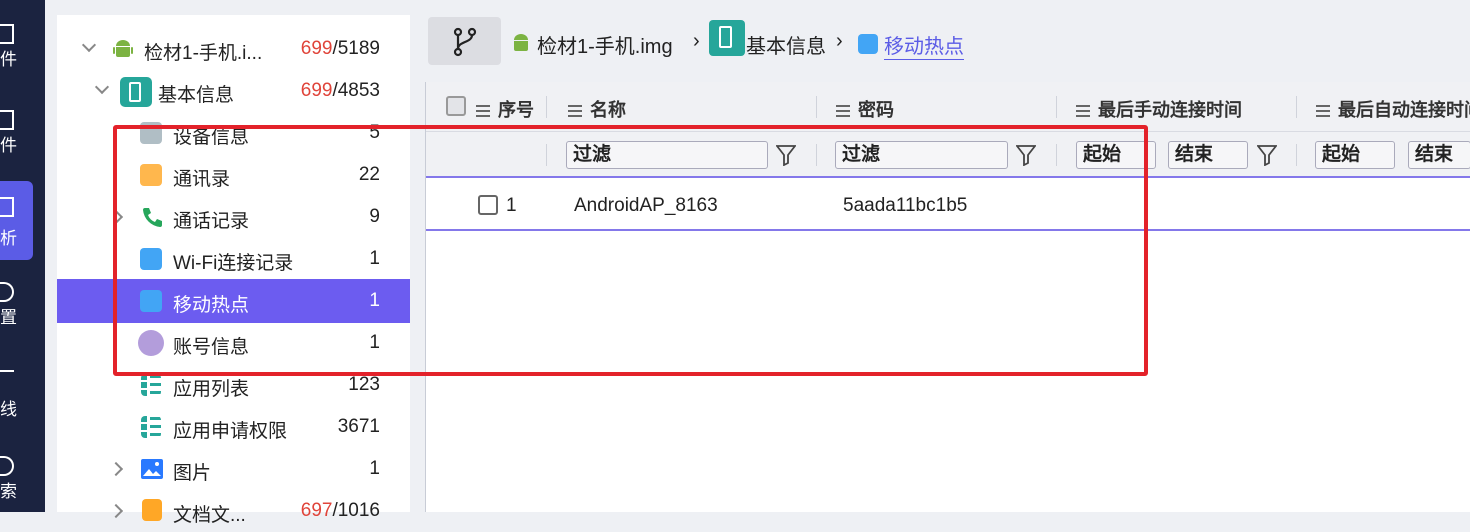  Describe the element at coordinates (340, 510) in the screenshot. I see `tree-item-count: 697/1016` at that location.